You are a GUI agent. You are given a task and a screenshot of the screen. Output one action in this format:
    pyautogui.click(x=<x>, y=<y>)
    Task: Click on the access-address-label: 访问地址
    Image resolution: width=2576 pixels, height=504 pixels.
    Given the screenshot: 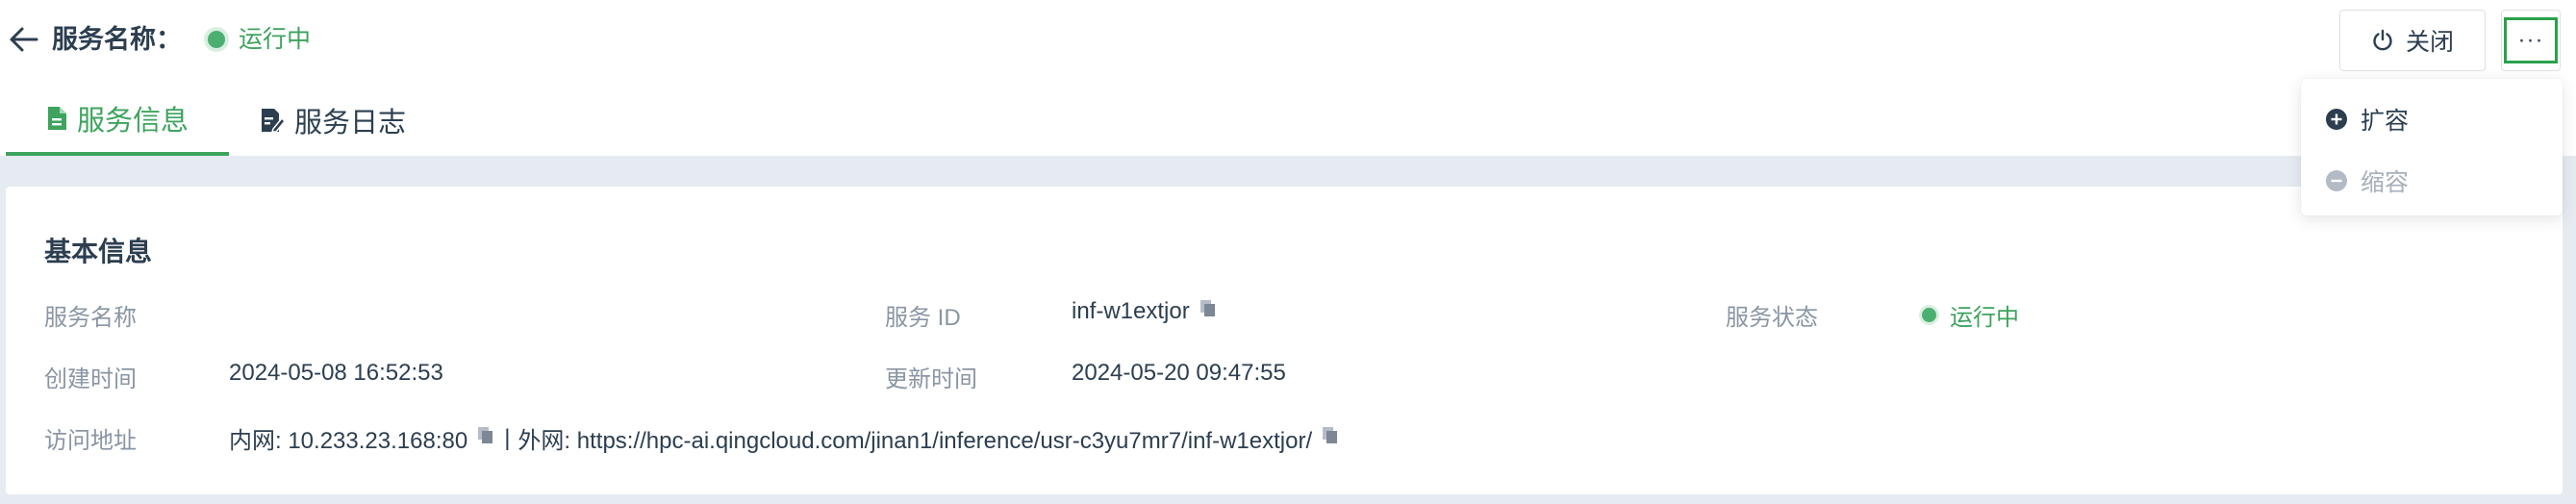 What is the action you would take?
    pyautogui.click(x=90, y=441)
    